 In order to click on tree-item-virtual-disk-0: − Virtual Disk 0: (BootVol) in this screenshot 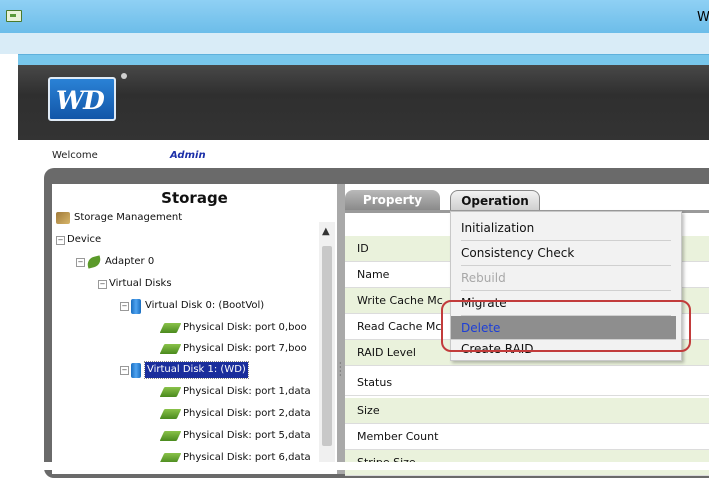, I will do `click(192, 306)`.